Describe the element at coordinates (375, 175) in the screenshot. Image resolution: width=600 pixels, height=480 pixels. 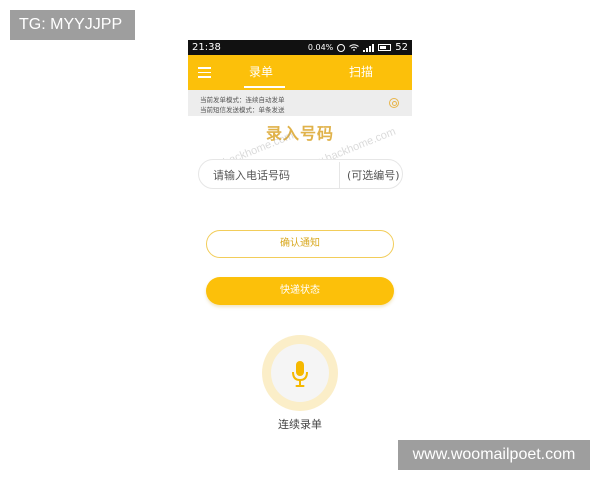
I see `serial-number-input` at that location.